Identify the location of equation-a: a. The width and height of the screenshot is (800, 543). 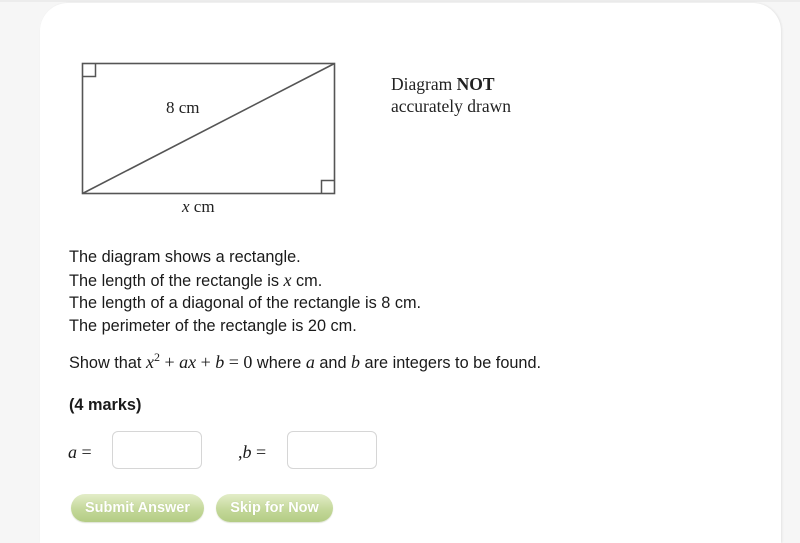
(184, 362).